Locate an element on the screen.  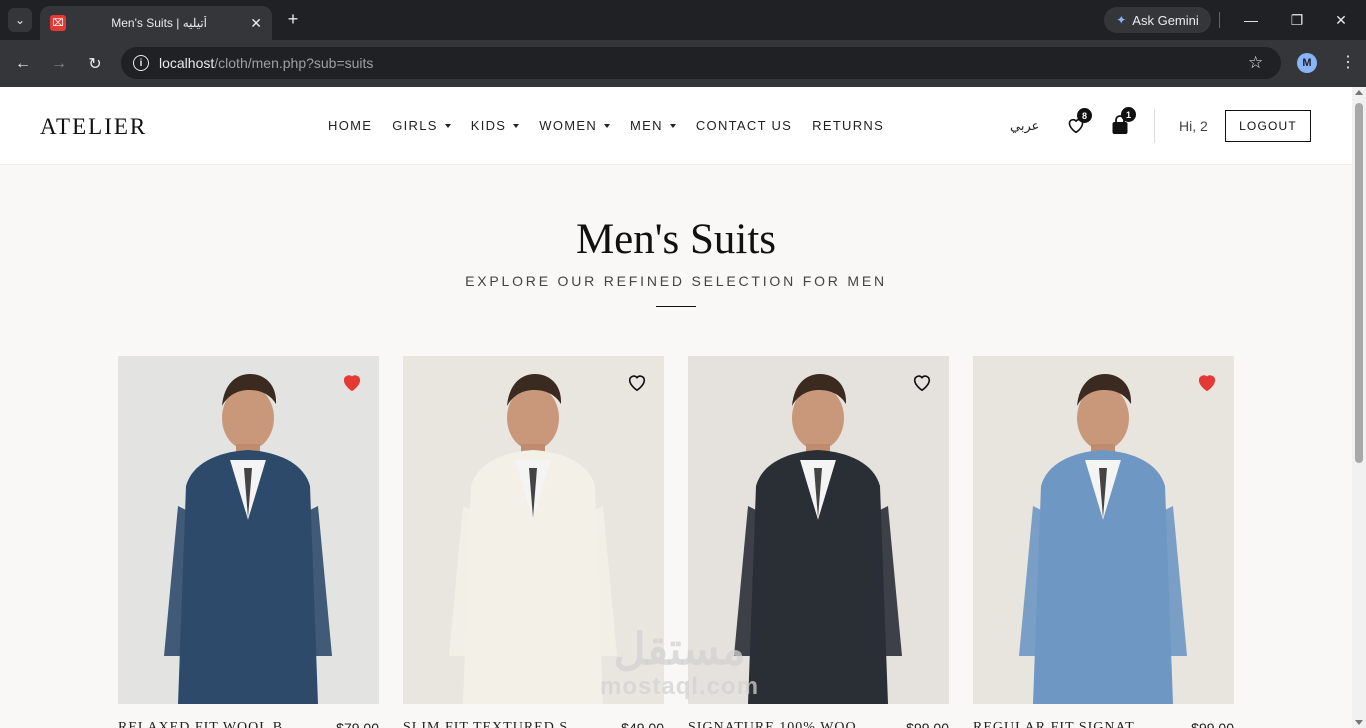
user-greeting: Hi, 2 is located at coordinates (1193, 126).